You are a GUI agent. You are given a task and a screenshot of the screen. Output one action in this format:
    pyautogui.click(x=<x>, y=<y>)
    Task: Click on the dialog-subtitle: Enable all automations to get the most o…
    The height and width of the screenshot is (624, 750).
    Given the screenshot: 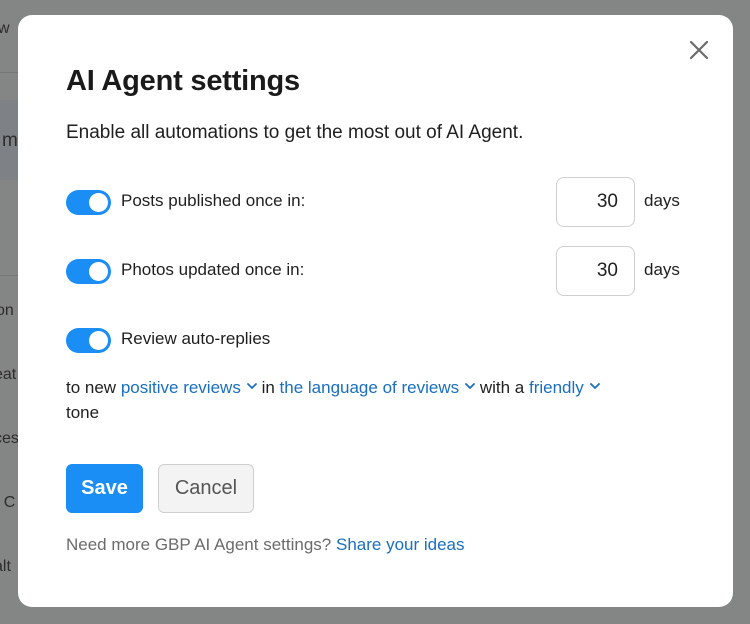 What is the action you would take?
    pyautogui.click(x=295, y=132)
    